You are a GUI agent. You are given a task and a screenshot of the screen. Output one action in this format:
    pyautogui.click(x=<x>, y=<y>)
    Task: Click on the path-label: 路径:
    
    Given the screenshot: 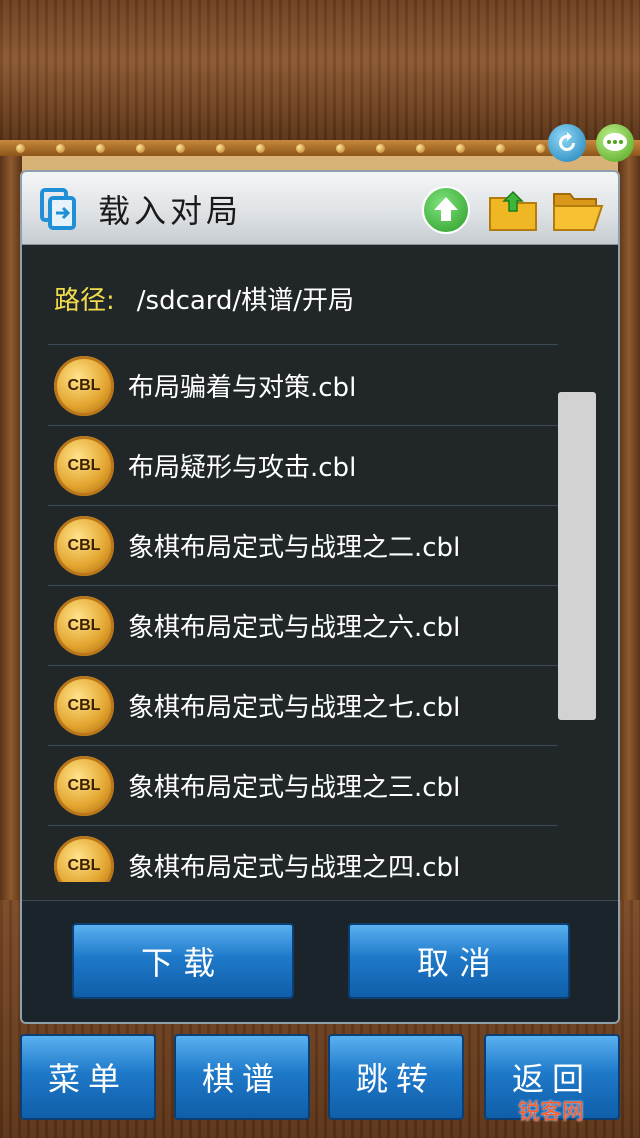 What is the action you would take?
    pyautogui.click(x=84, y=301)
    